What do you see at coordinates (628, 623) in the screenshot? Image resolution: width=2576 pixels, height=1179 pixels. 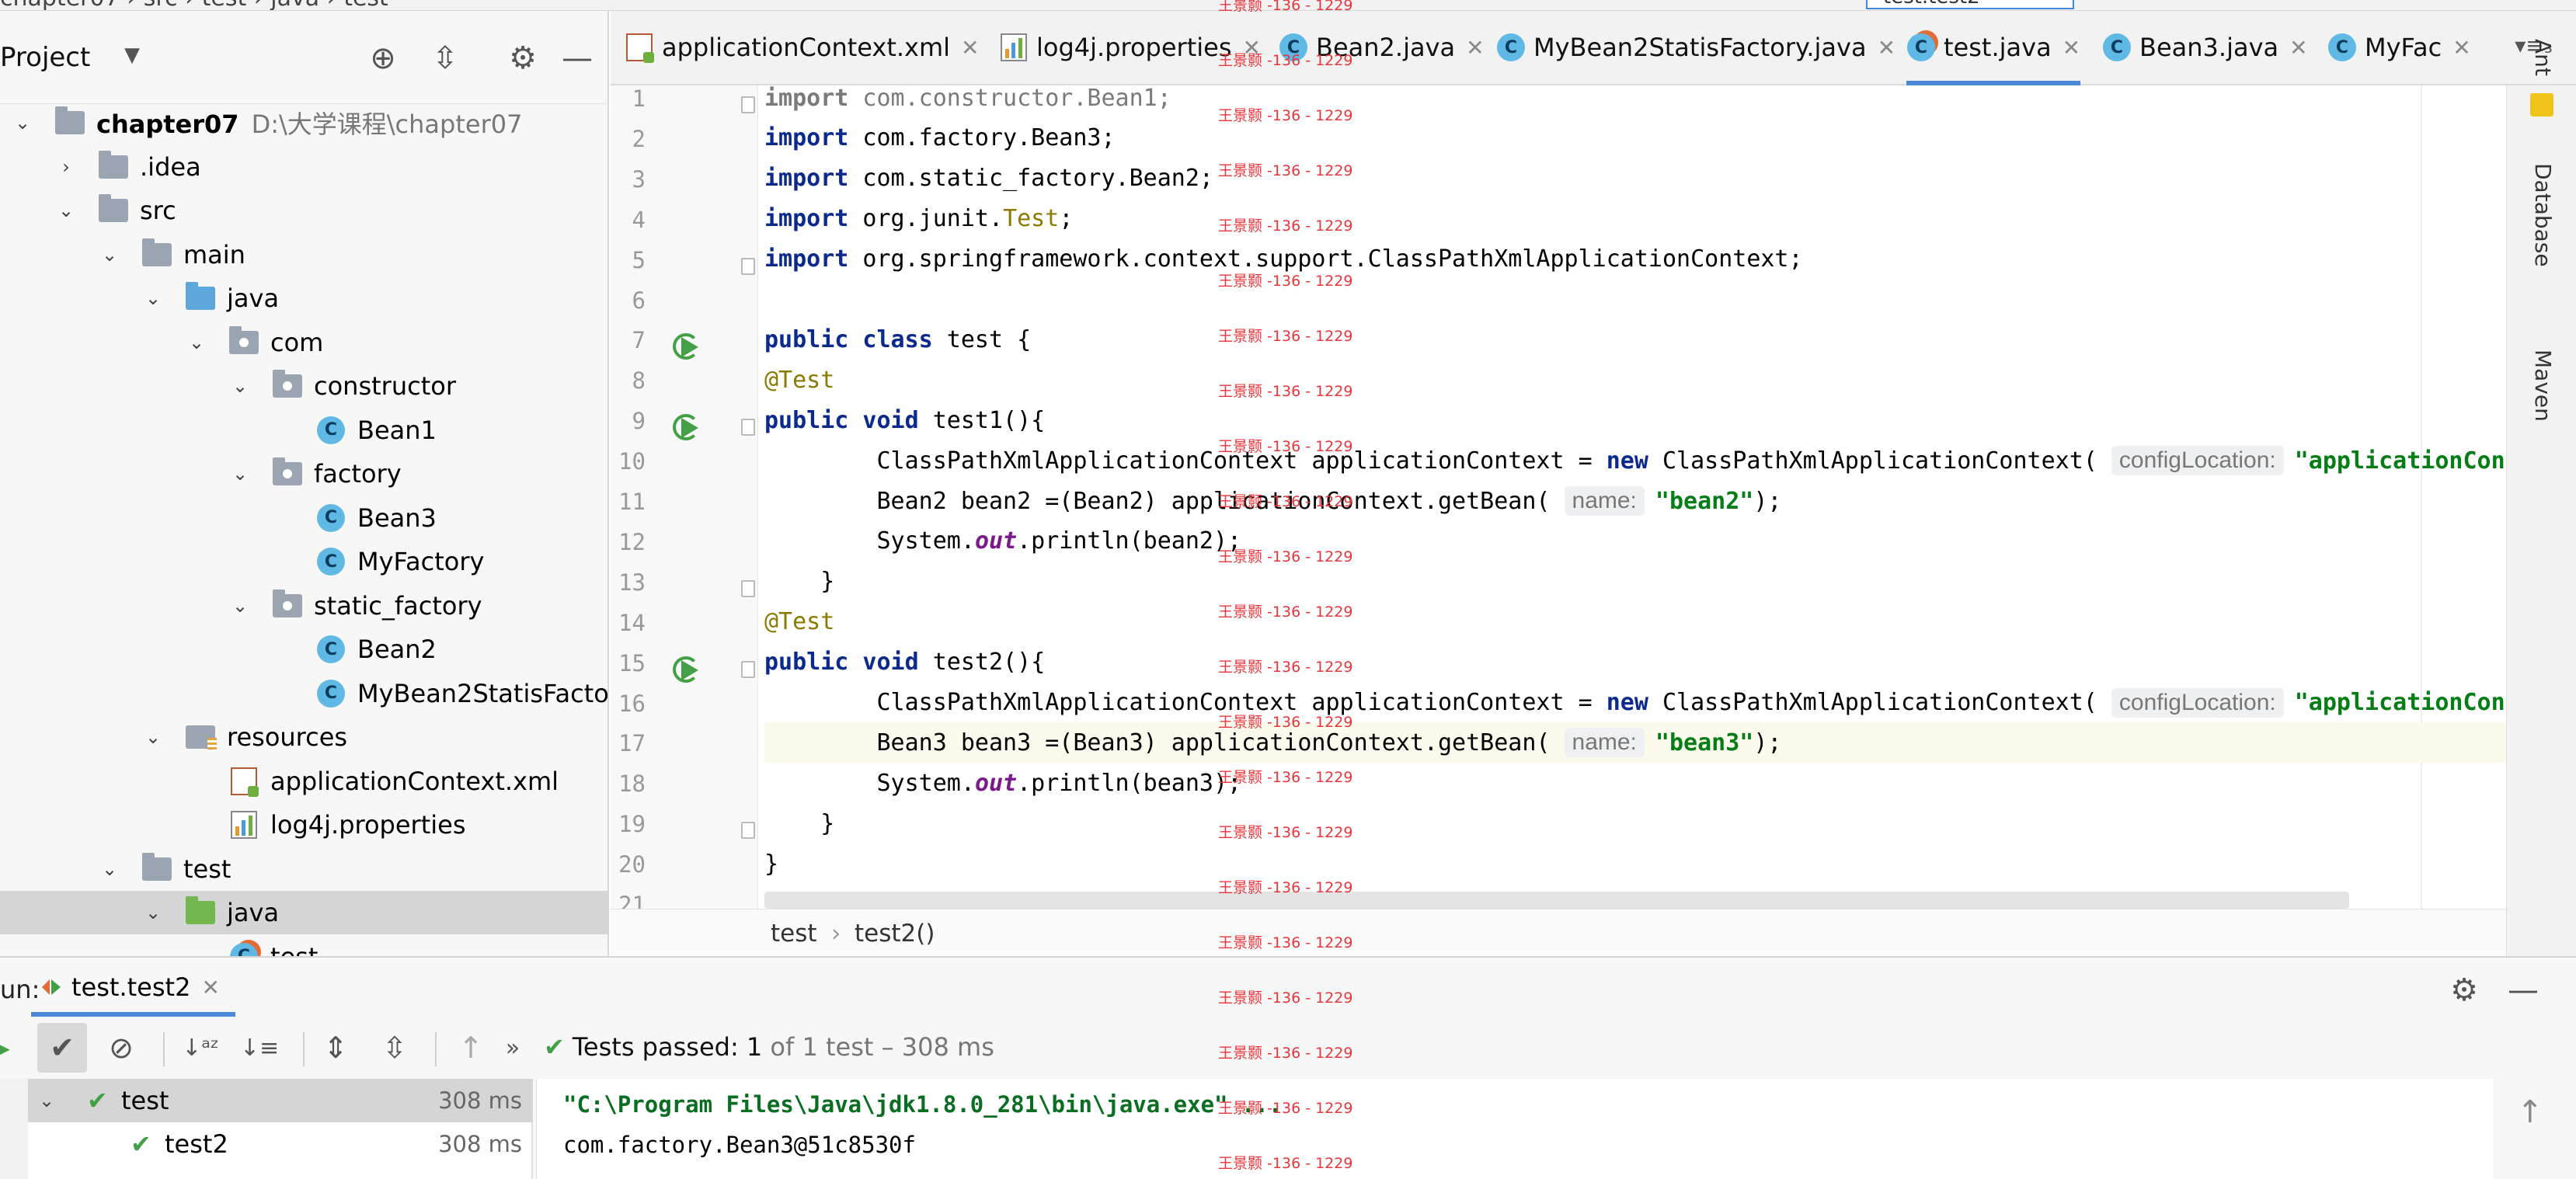 I see `line-number: 14` at bounding box center [628, 623].